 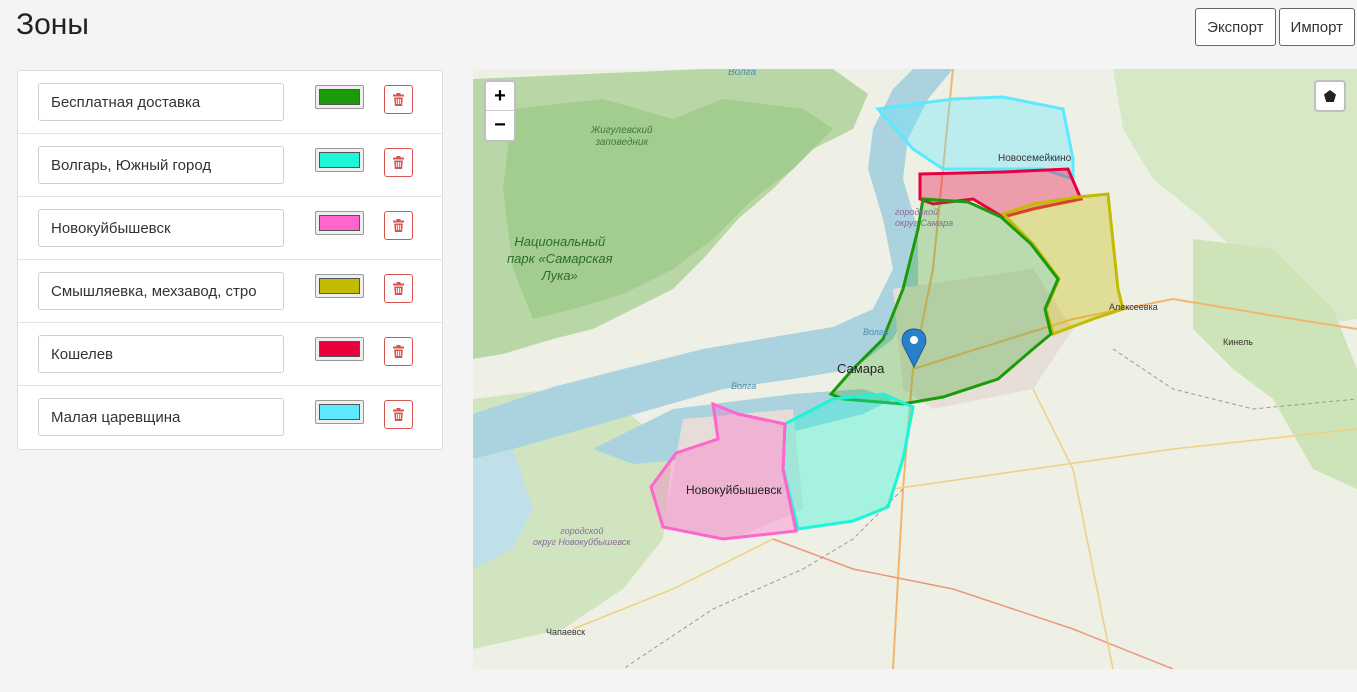 What do you see at coordinates (52, 24) in the screenshot?
I see `page-title: Зоны` at bounding box center [52, 24].